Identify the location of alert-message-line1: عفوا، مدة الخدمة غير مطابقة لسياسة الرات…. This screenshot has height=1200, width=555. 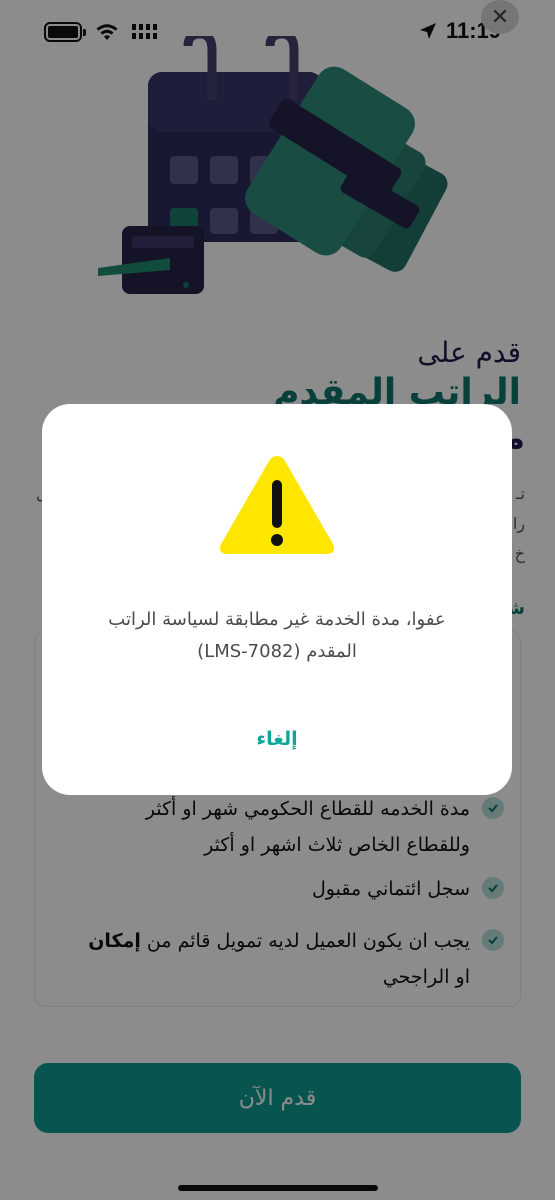
(277, 619).